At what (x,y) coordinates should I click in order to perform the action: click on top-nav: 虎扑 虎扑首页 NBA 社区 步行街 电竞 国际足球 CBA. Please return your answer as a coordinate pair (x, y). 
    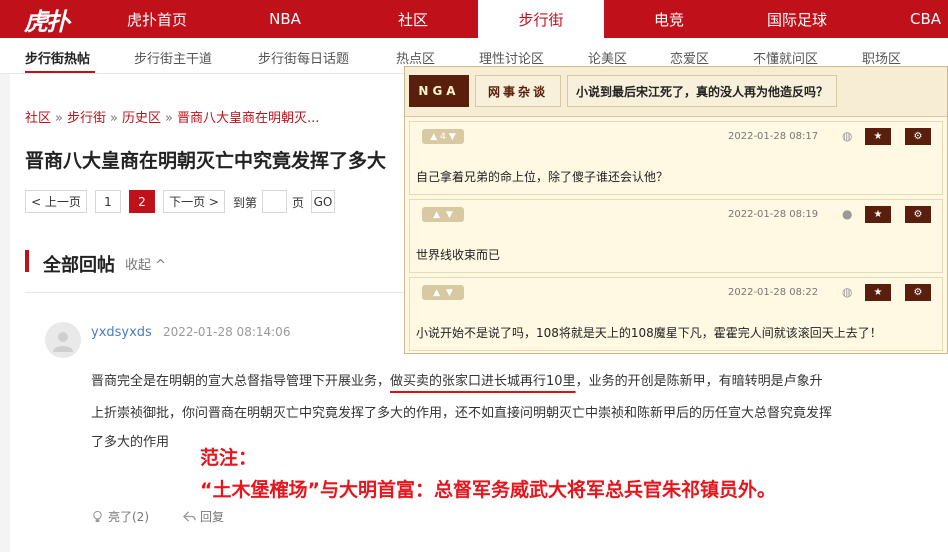
    Looking at the image, I should click on (474, 19).